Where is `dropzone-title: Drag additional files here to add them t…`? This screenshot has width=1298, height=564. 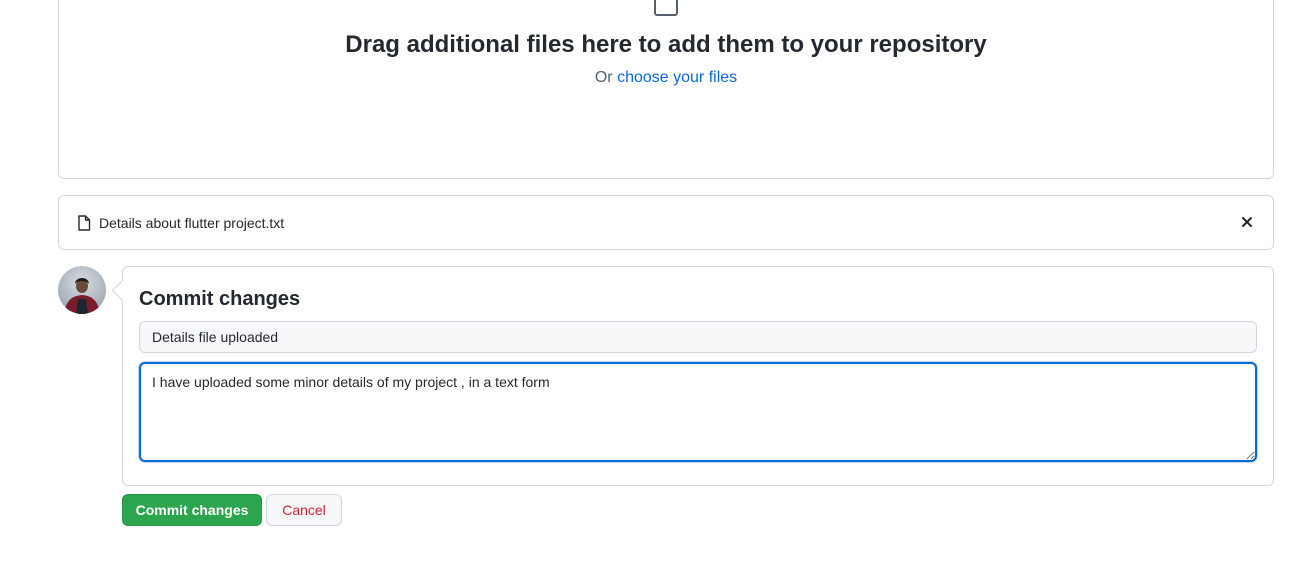 dropzone-title: Drag additional files here to add them t… is located at coordinates (666, 44).